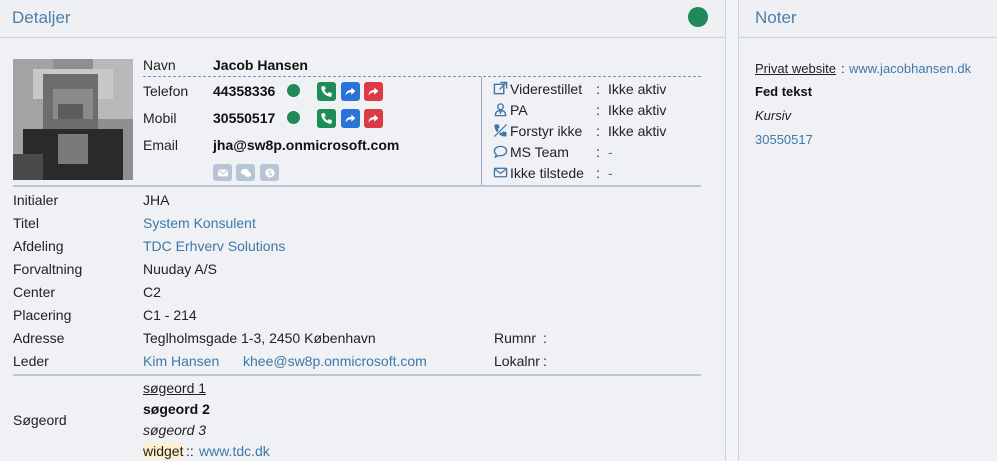 This screenshot has width=997, height=461. I want to click on divider-dashed, so click(422, 76).